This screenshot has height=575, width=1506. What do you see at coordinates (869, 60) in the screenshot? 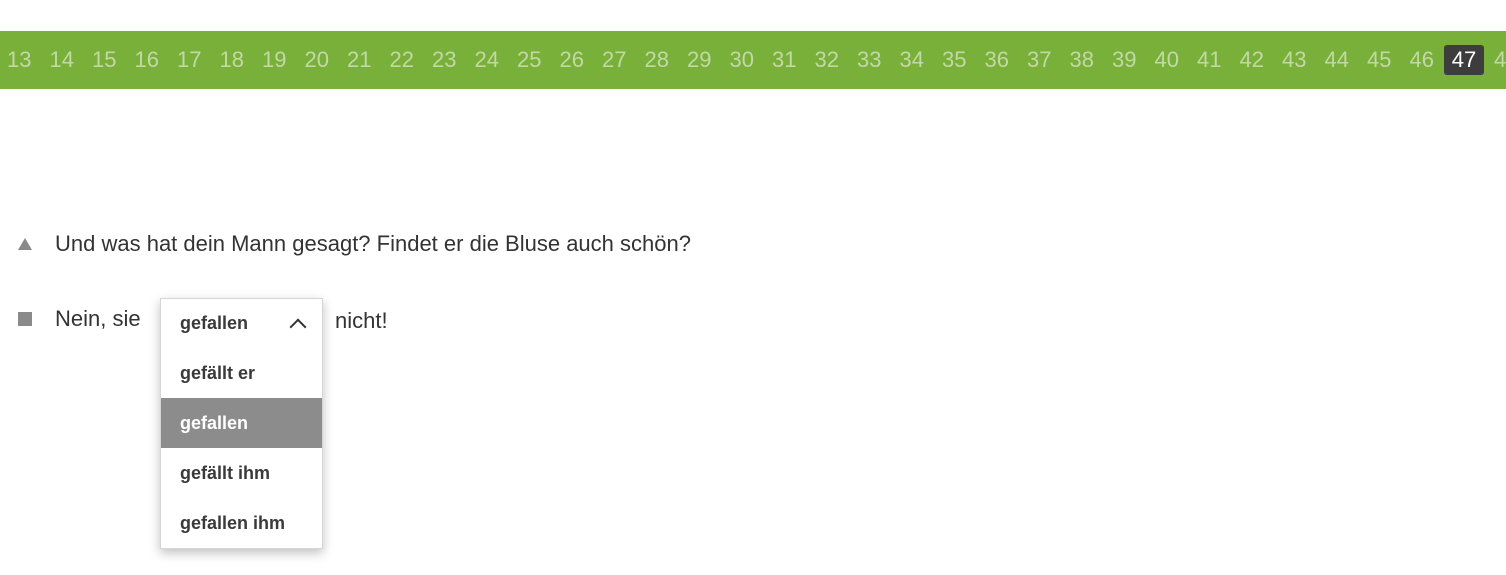
I see `page-number-link: 33` at bounding box center [869, 60].